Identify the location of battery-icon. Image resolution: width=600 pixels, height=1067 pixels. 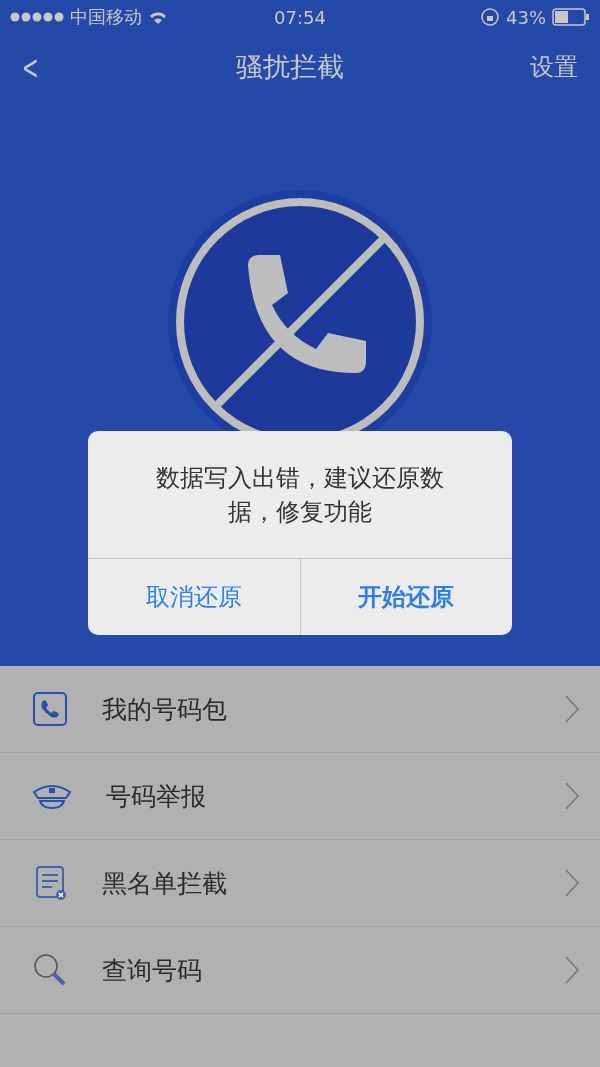
(571, 17).